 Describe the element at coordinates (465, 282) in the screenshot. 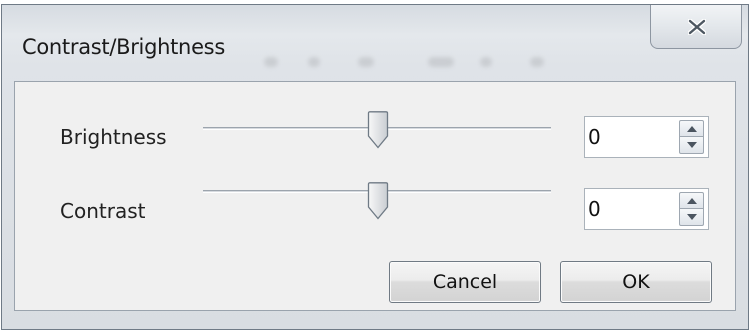

I see `cancel-button: Cancel` at that location.